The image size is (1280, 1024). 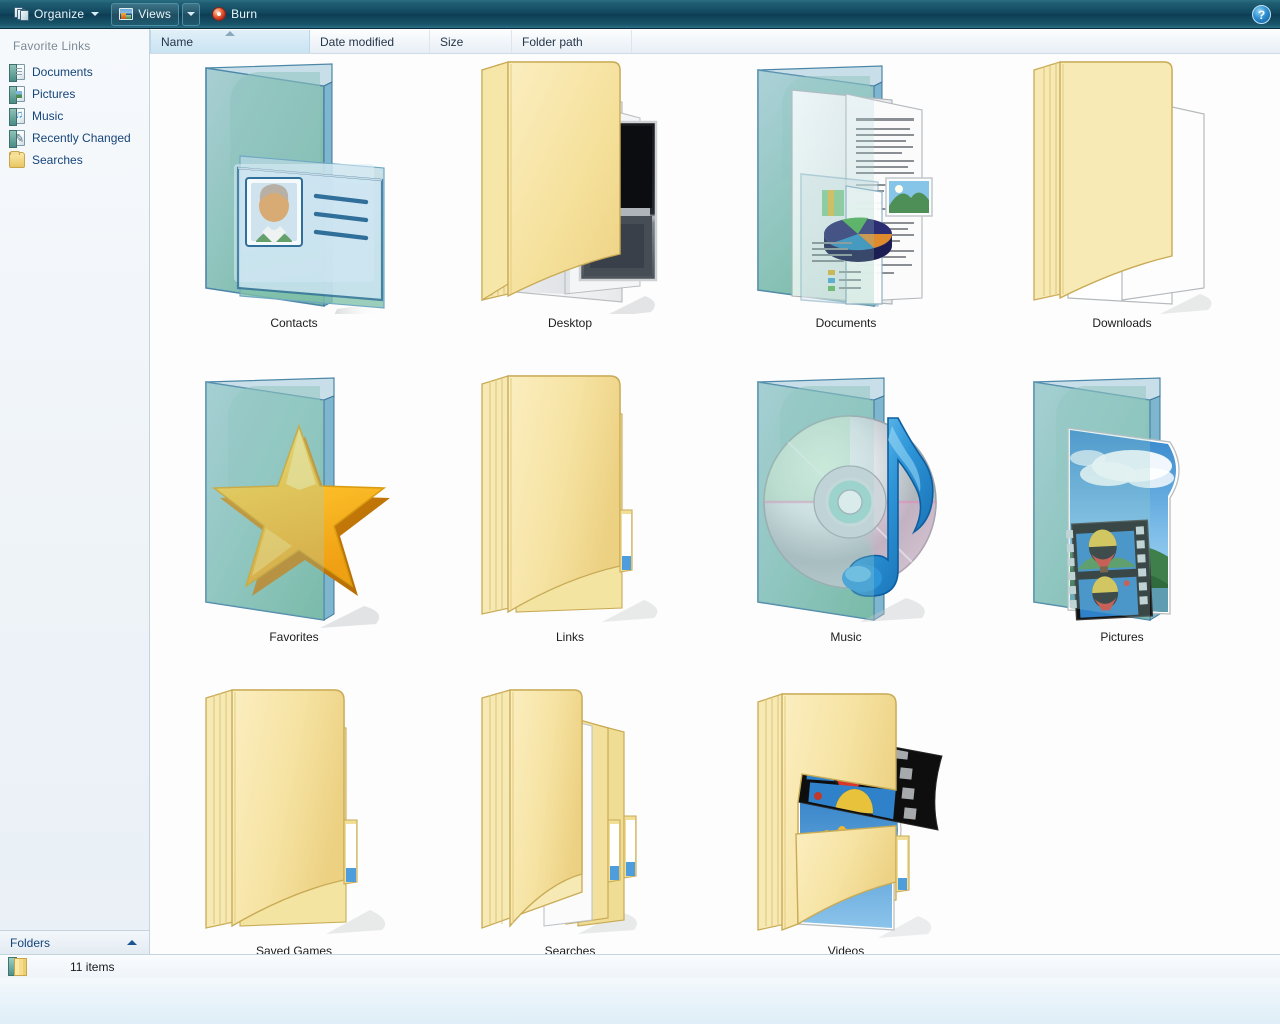 I want to click on list-item: Downloads, so click(x=1122, y=213).